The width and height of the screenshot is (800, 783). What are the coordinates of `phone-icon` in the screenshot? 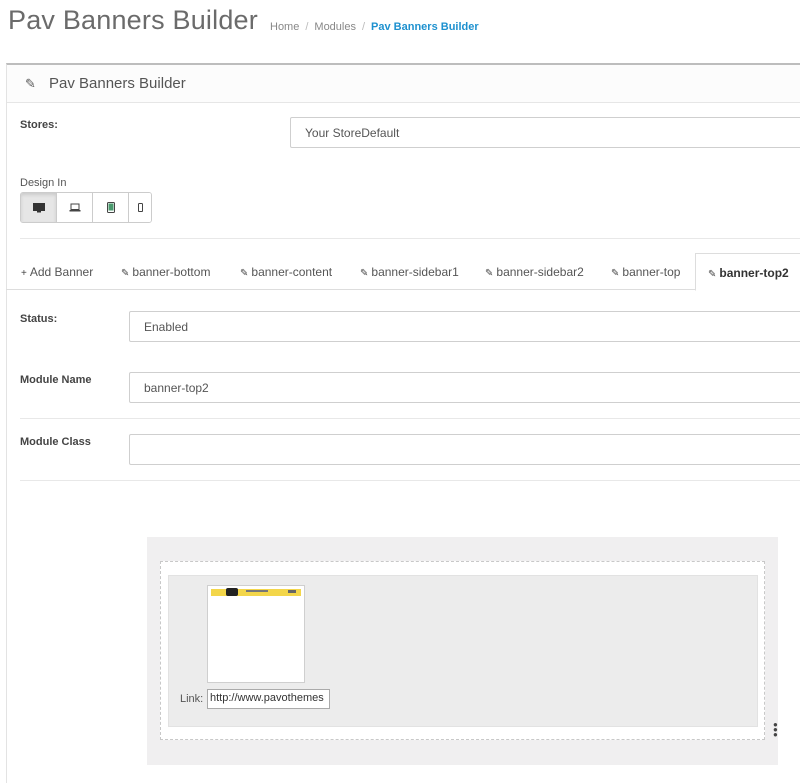 It's located at (140, 207).